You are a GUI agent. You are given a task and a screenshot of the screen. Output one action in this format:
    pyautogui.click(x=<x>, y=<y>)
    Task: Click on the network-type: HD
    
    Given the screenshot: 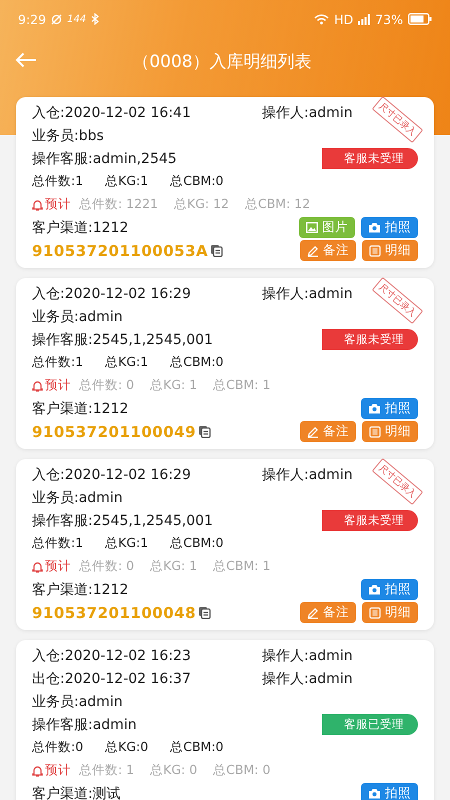 What is the action you would take?
    pyautogui.click(x=344, y=19)
    